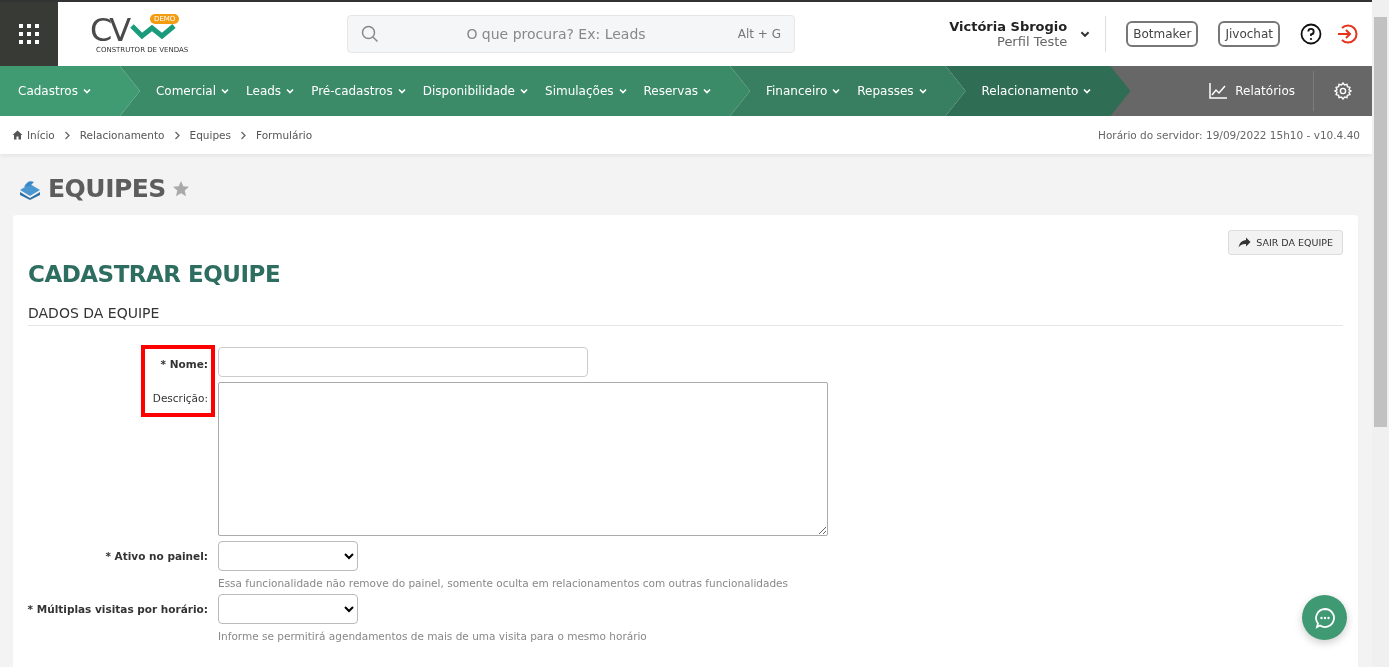  Describe the element at coordinates (759, 34) in the screenshot. I see `shortcut-hint: Alt + G` at that location.